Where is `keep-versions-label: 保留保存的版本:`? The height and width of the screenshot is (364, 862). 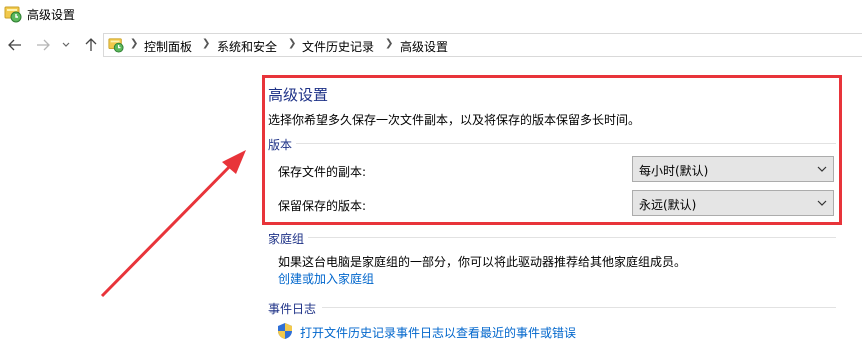
keep-versions-label: 保留保存的版本: is located at coordinates (322, 206).